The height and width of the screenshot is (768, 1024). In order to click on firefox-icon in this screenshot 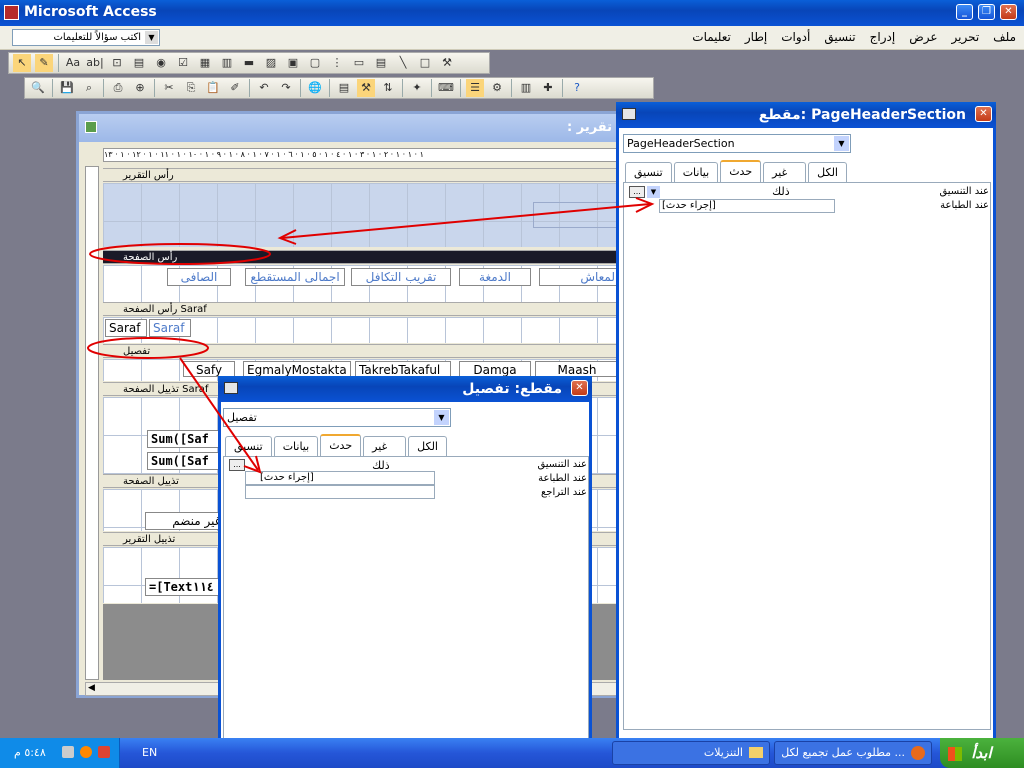, I will do `click(918, 753)`.